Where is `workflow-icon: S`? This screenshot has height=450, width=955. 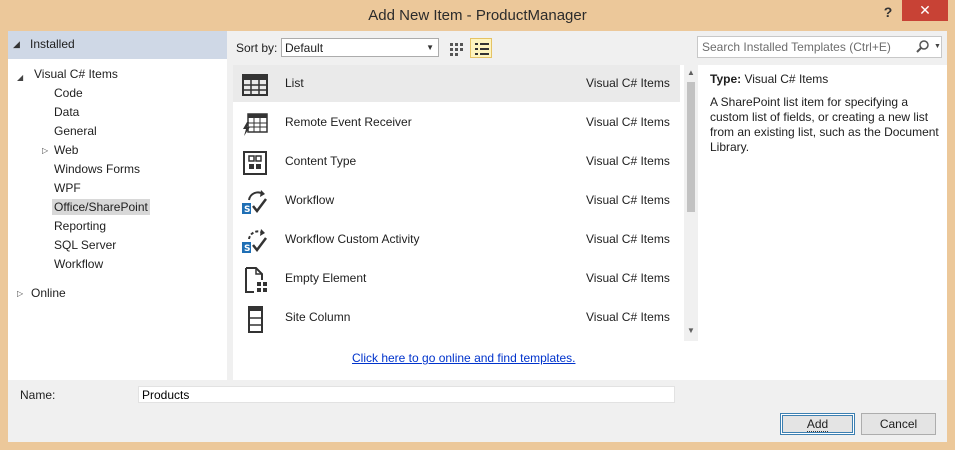 workflow-icon: S is located at coordinates (254, 202).